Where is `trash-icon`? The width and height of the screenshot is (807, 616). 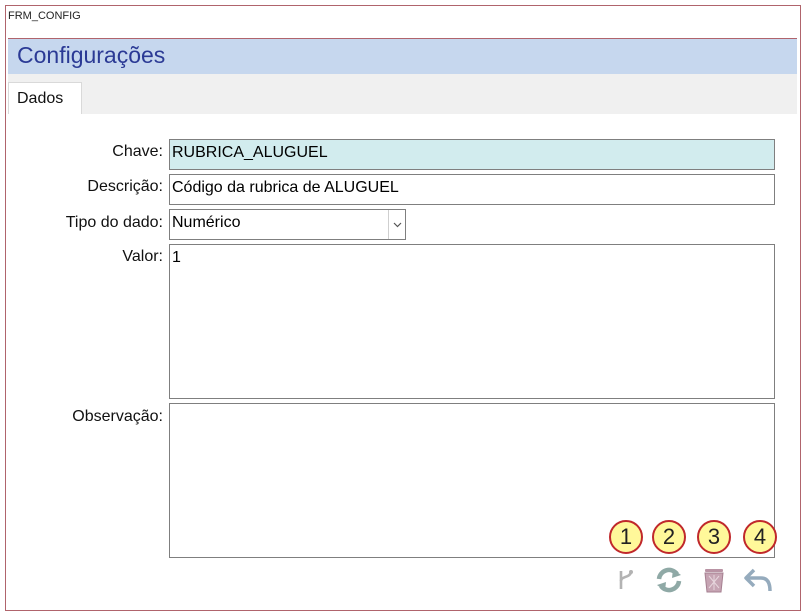 trash-icon is located at coordinates (714, 580).